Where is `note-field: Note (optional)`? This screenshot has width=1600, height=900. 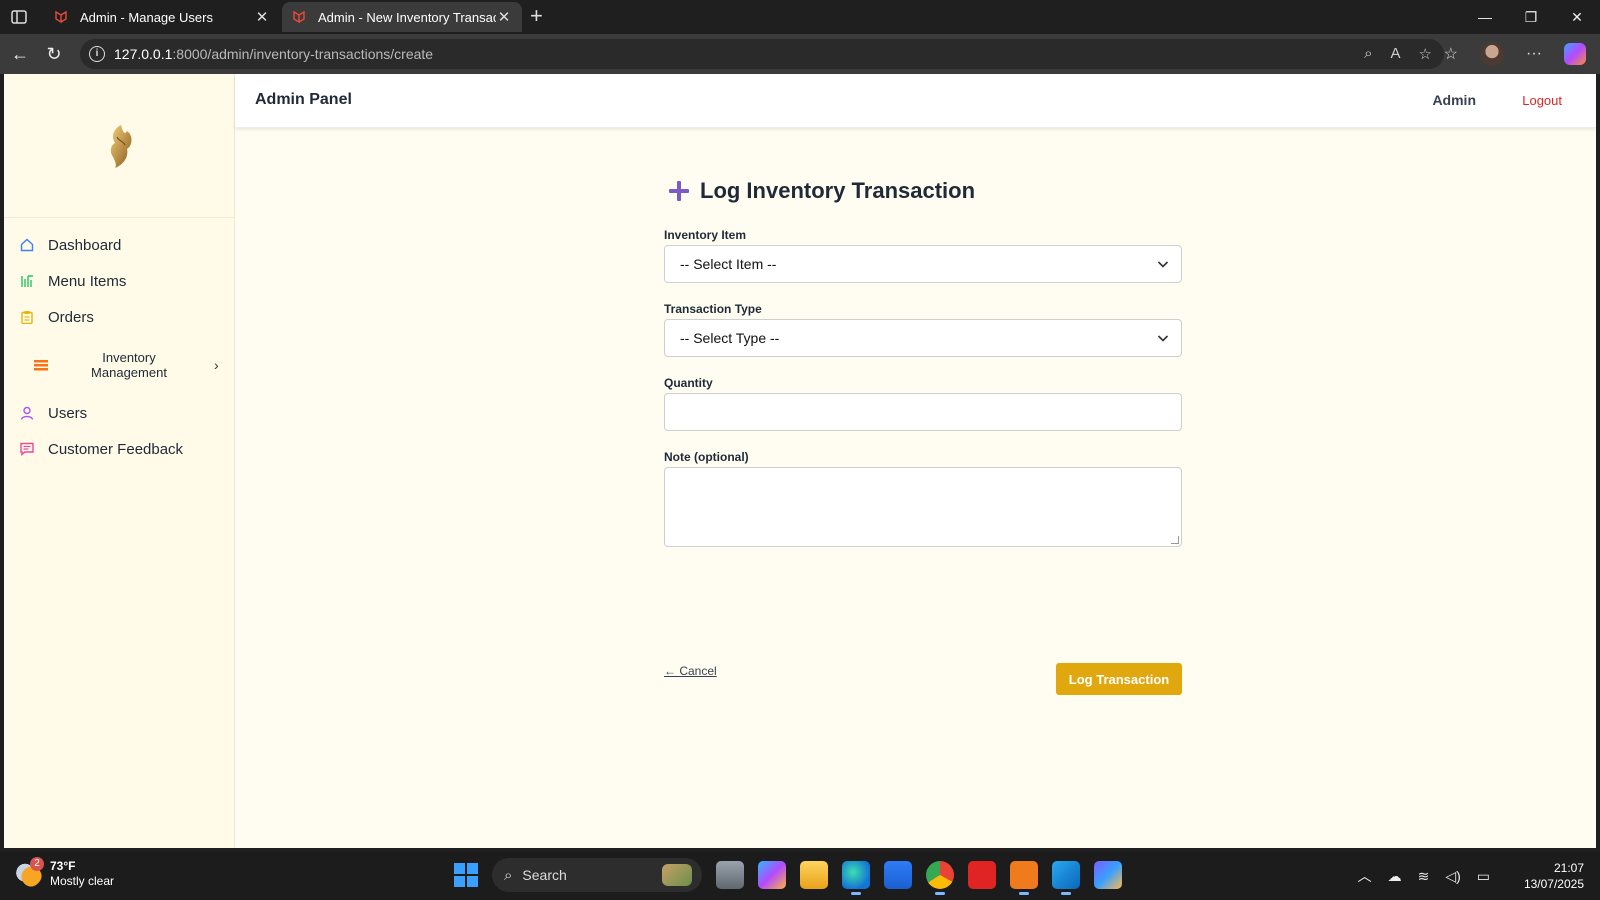
note-field: Note (optional) is located at coordinates (923, 498).